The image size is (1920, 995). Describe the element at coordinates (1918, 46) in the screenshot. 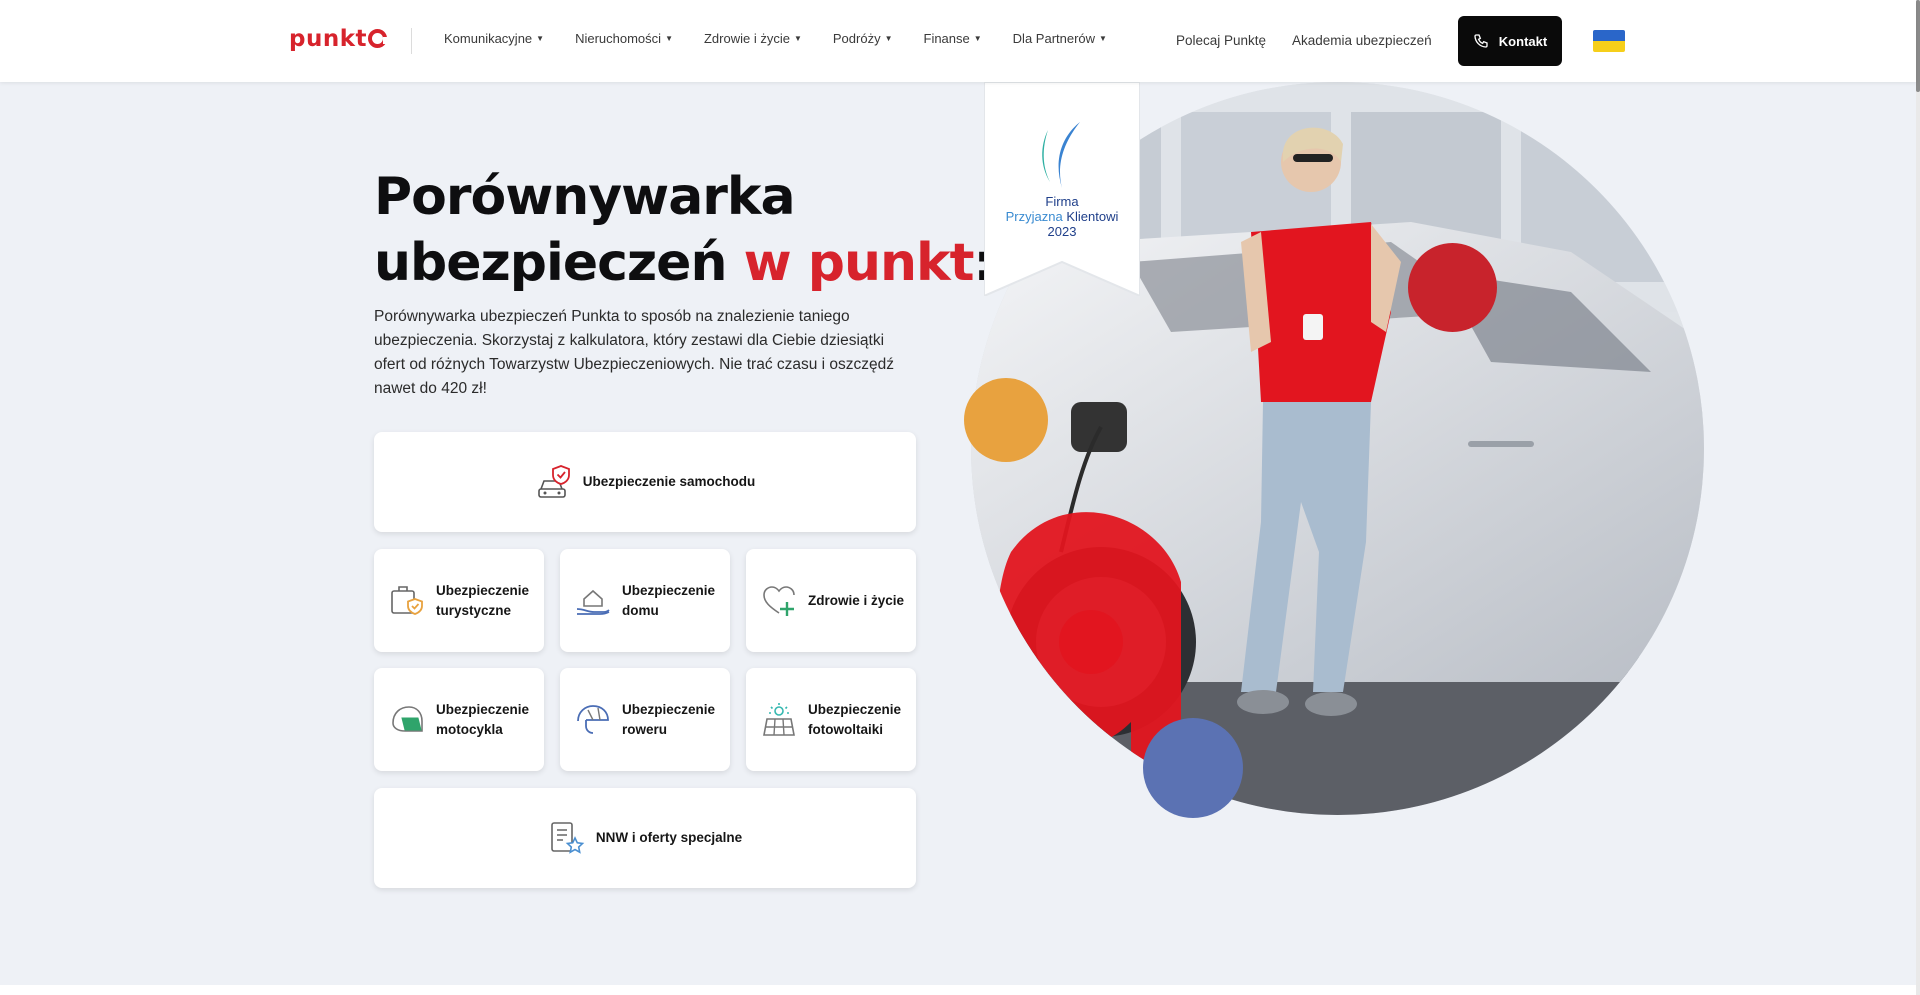

I see `scrollbar-thumb` at that location.